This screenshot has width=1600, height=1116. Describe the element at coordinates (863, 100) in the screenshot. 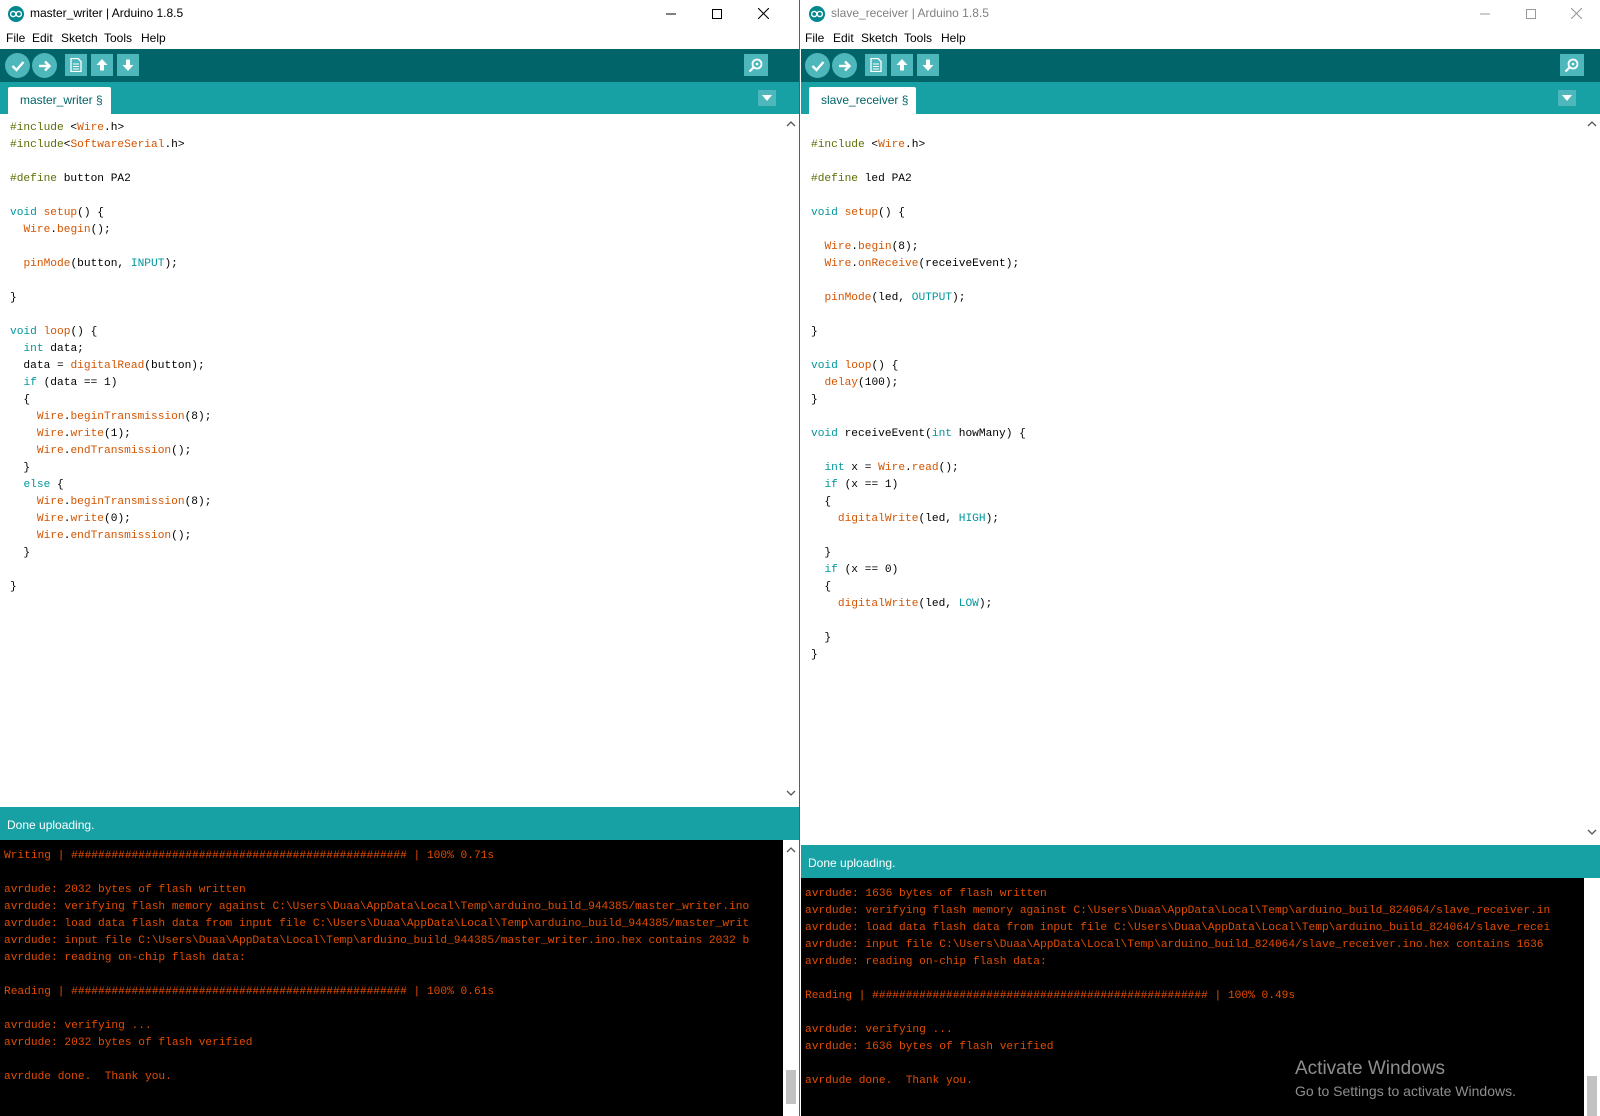

I see `tab-slave-receiver: slave_receiver §` at that location.